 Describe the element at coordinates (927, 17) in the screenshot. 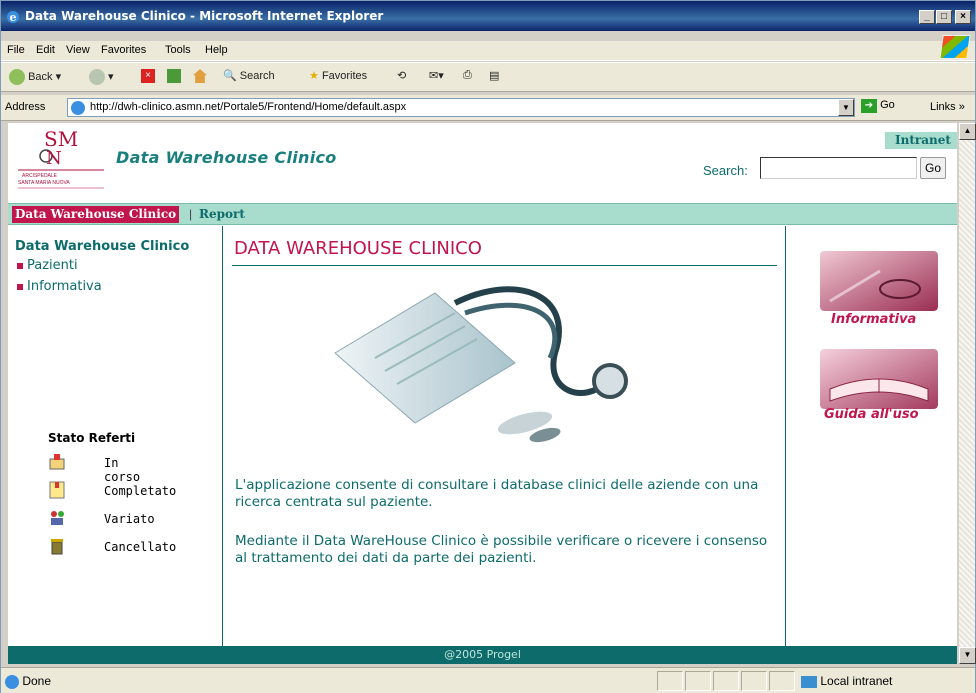

I see `minimize-button: _` at that location.